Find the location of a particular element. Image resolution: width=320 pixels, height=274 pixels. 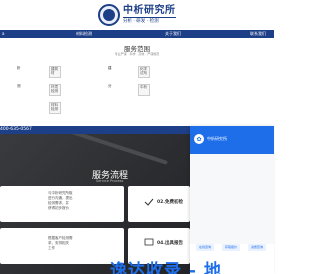

service-text: 析 is located at coordinates (19, 68).